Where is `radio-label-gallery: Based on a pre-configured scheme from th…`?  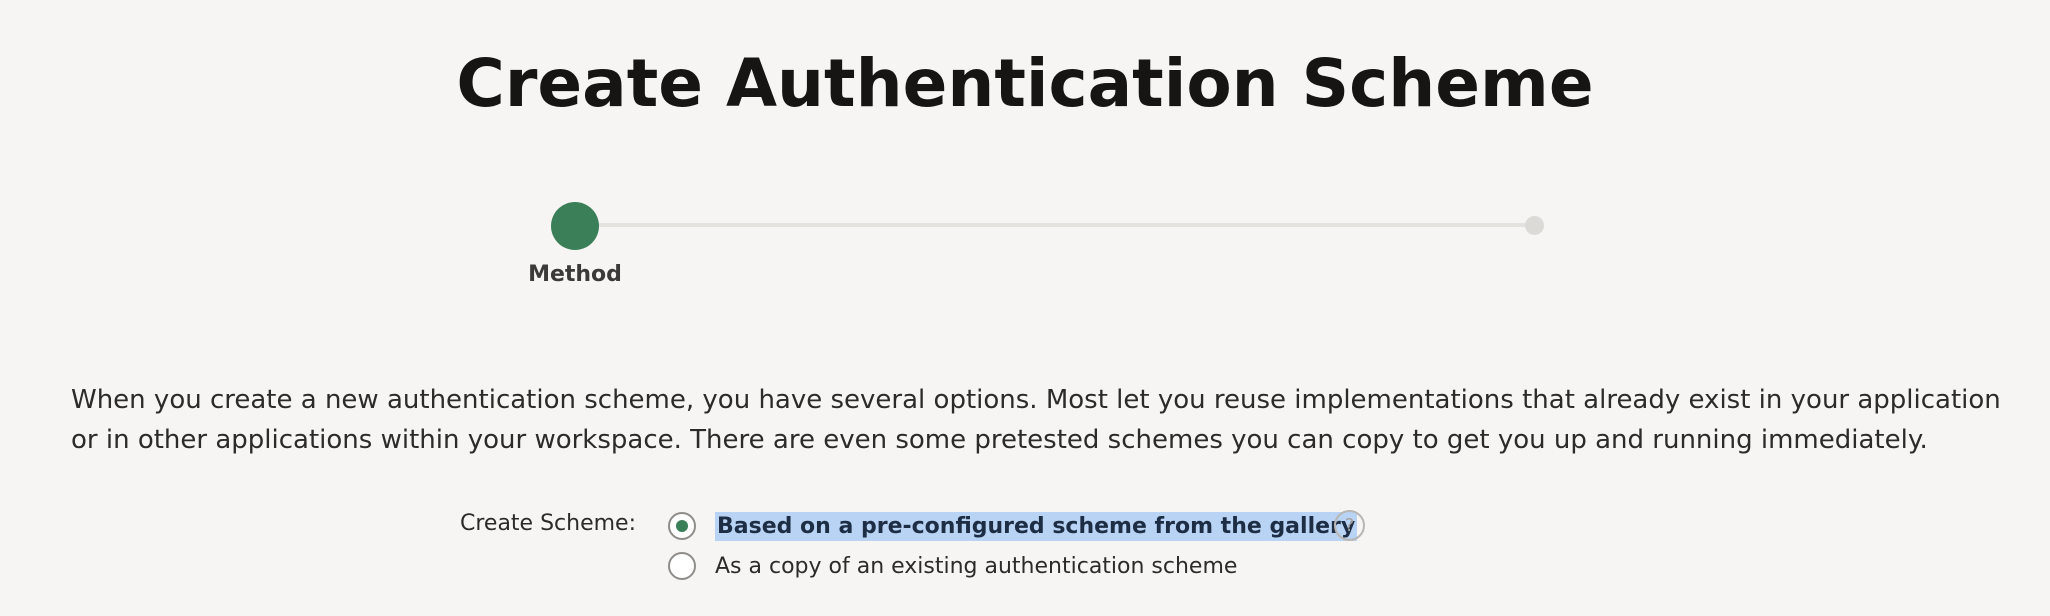 radio-label-gallery: Based on a pre-configured scheme from th… is located at coordinates (1036, 526).